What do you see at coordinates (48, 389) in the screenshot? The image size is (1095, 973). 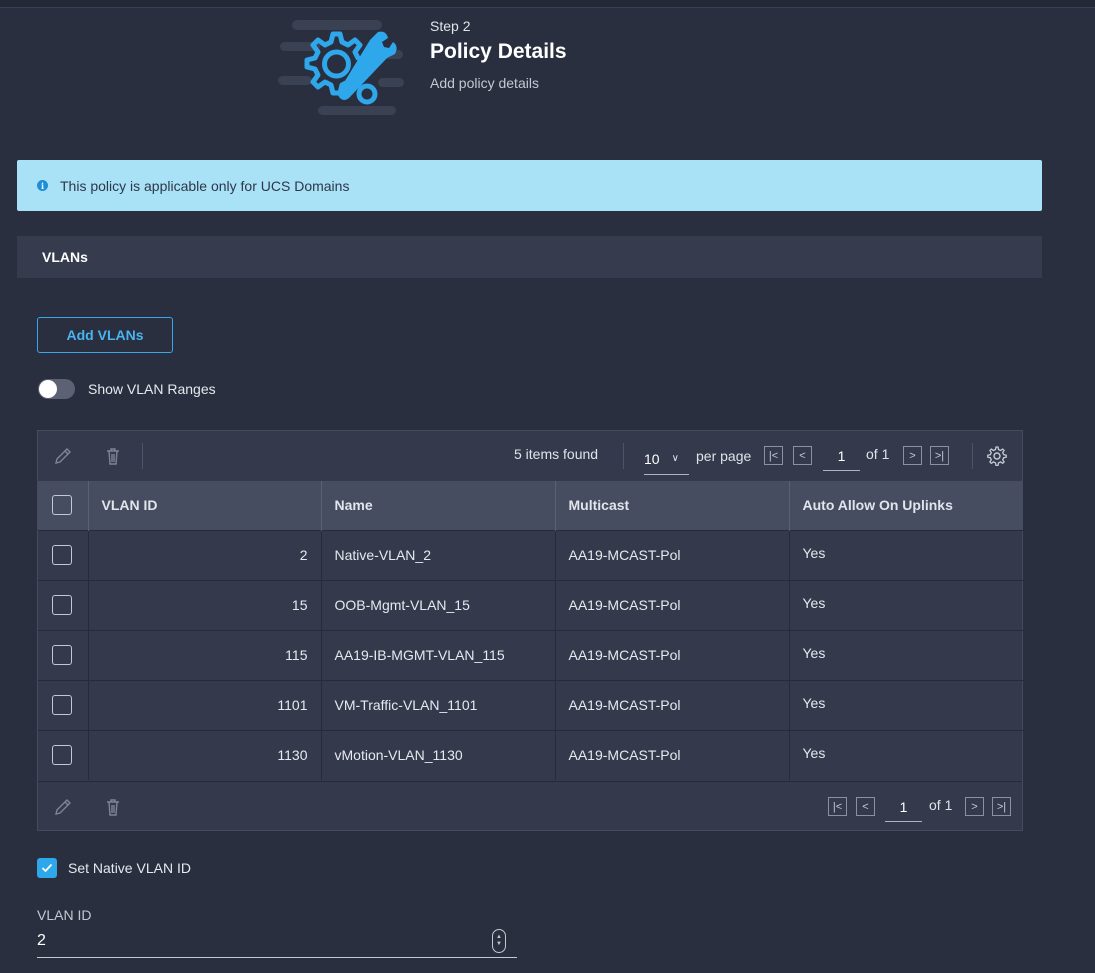 I see `toggle-knob` at bounding box center [48, 389].